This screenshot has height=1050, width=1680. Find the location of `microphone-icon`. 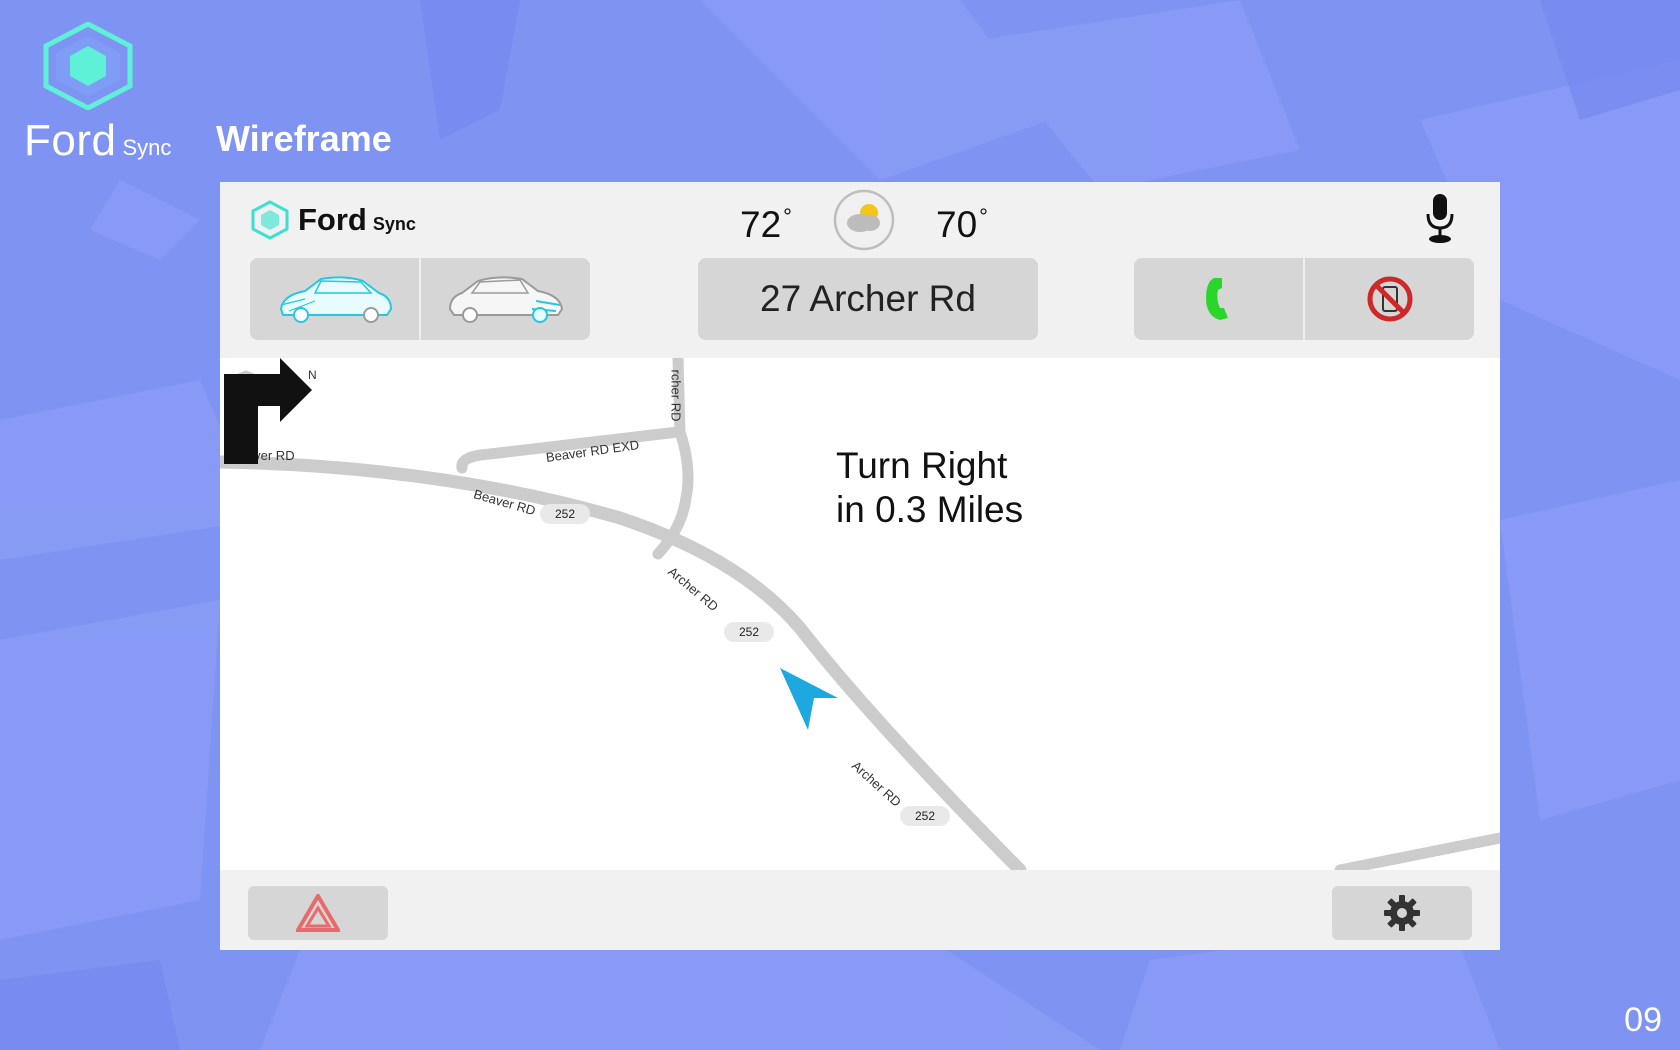

microphone-icon is located at coordinates (1440, 218).